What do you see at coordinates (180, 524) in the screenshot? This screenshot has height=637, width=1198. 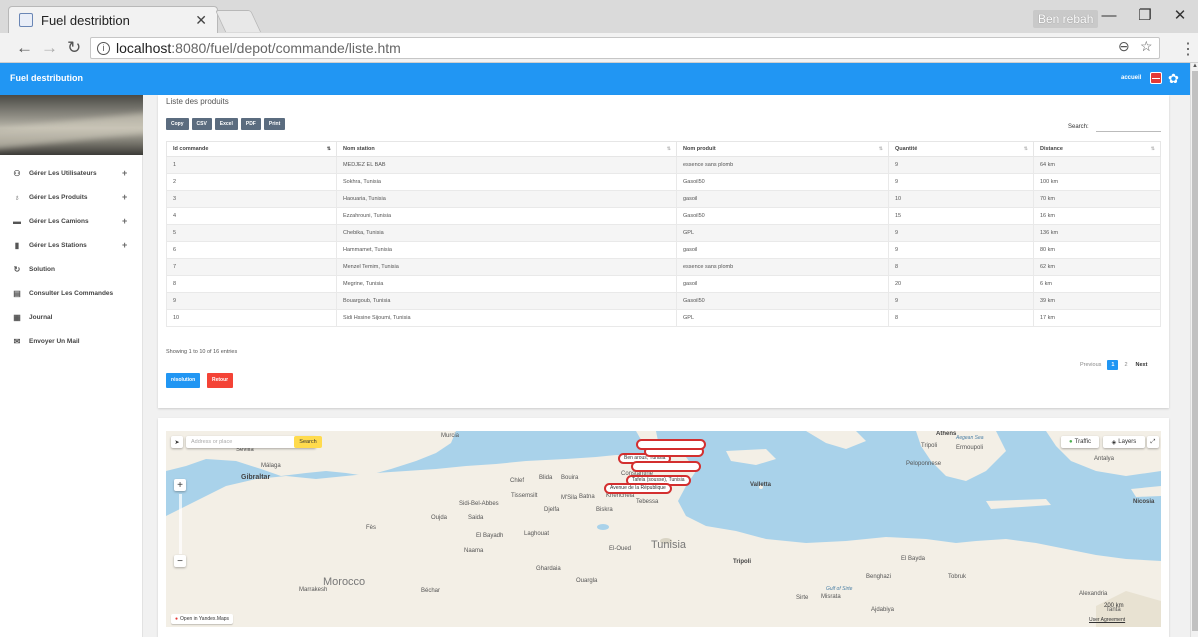 I see `zoom-slider` at bounding box center [180, 524].